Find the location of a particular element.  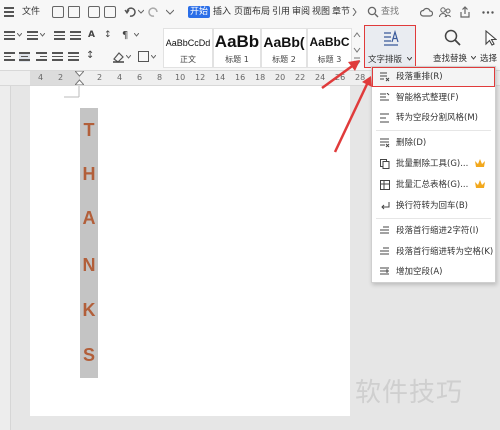

borders-dropdown-icon is located at coordinates (153, 57).